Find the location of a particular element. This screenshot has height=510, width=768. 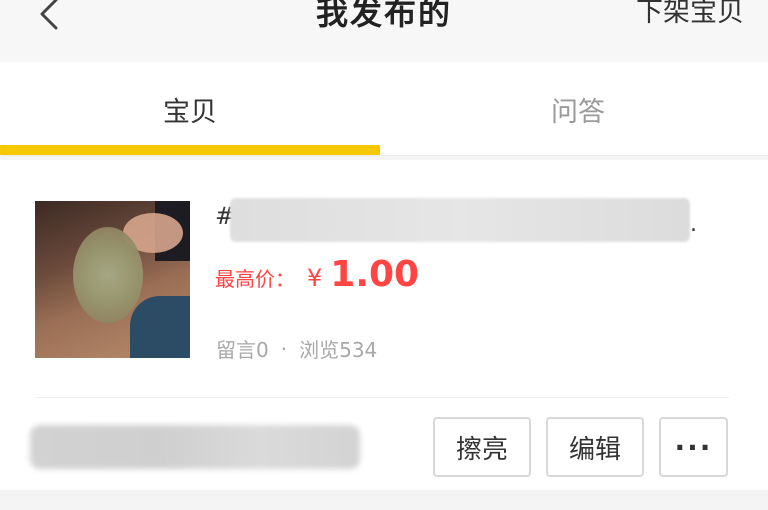

redacted-info is located at coordinates (195, 447).